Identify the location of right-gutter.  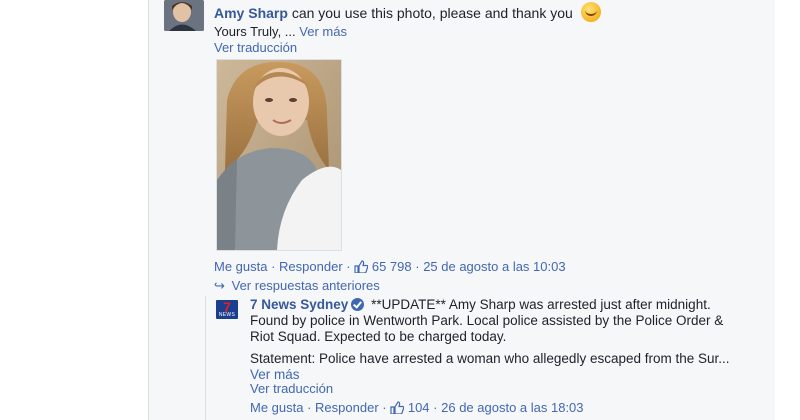
(787, 210).